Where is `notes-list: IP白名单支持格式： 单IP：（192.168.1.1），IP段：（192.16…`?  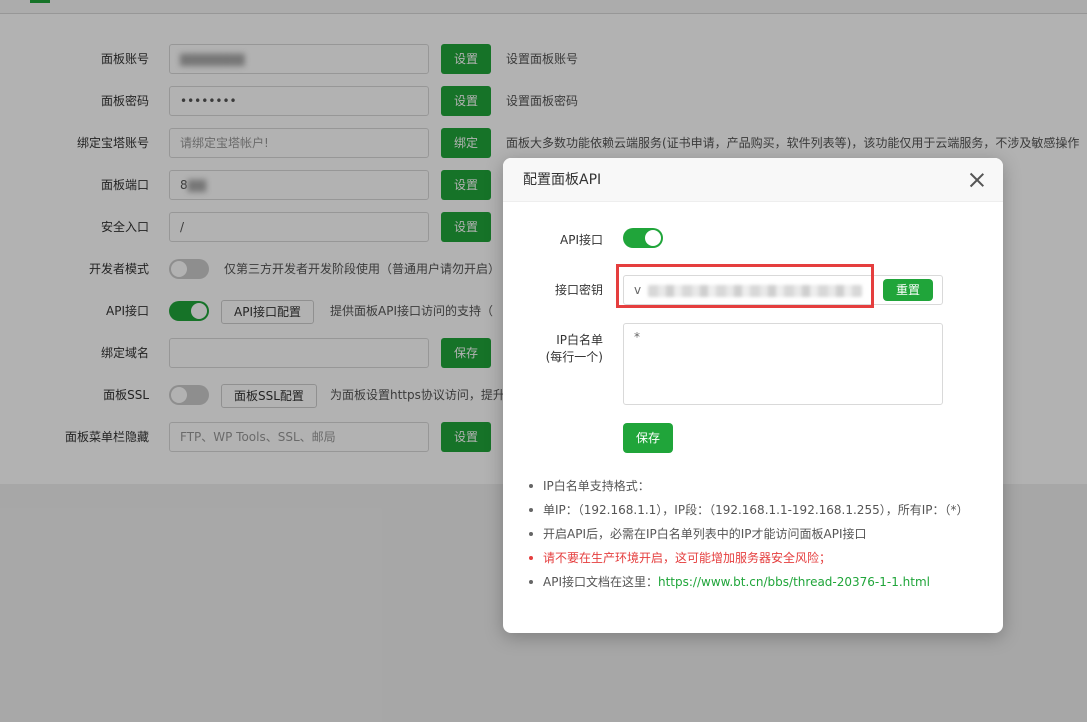
notes-list: IP白名单支持格式： 单IP：（192.168.1.1），IP段：（192.16… is located at coordinates (757, 534).